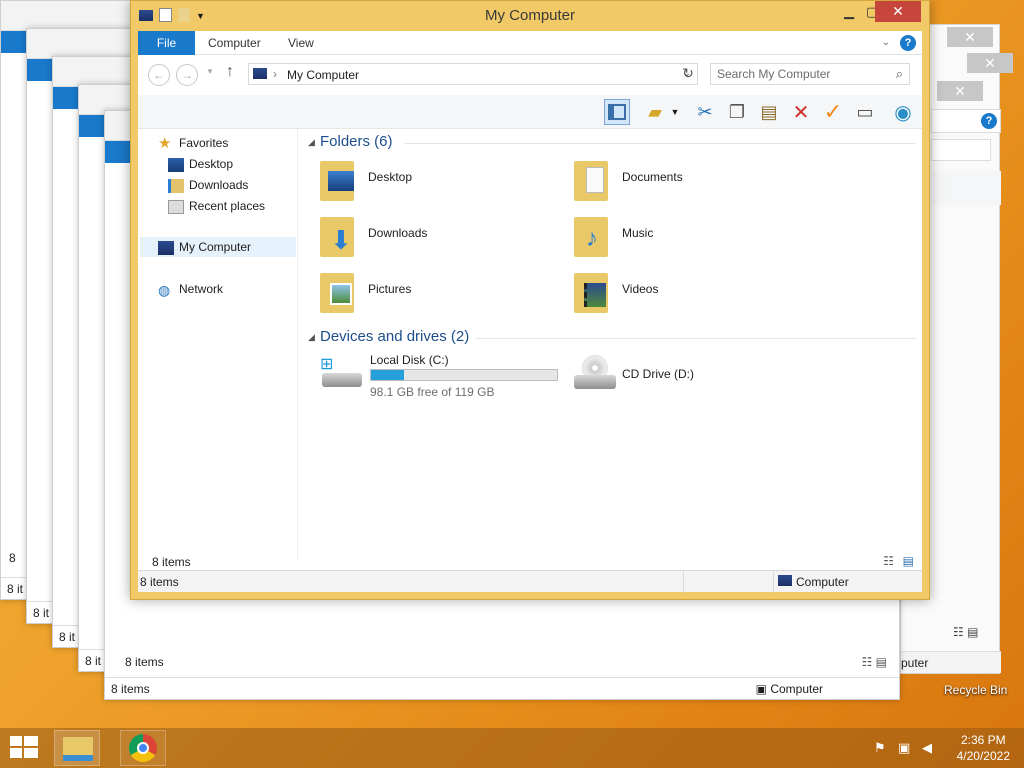  What do you see at coordinates (810, 74) in the screenshot?
I see `search-input: Search My Computer ⌕` at bounding box center [810, 74].